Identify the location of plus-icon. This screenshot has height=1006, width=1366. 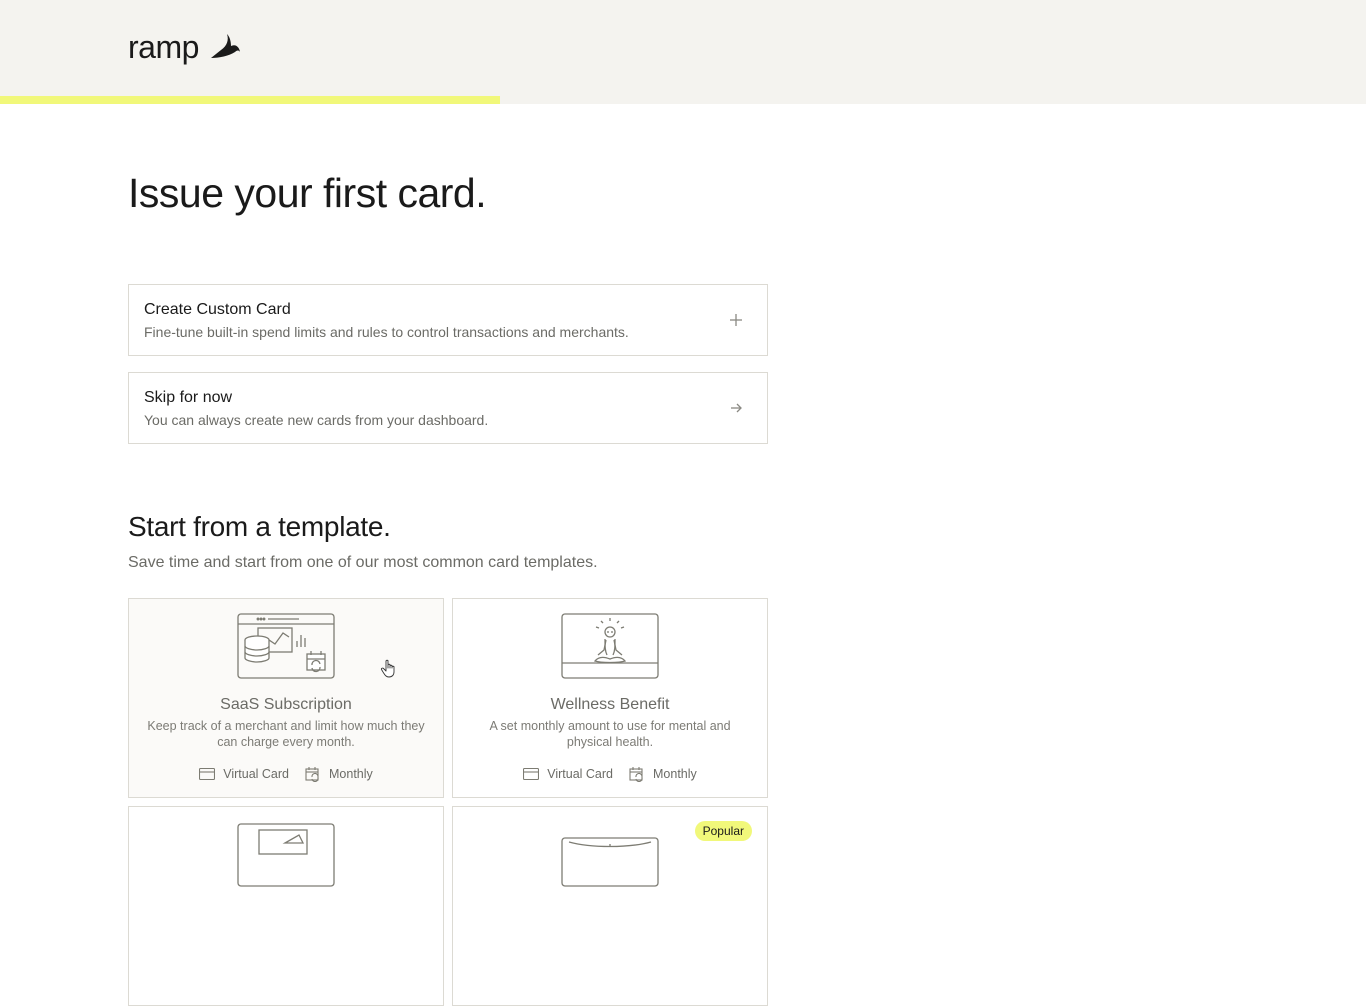
(736, 320).